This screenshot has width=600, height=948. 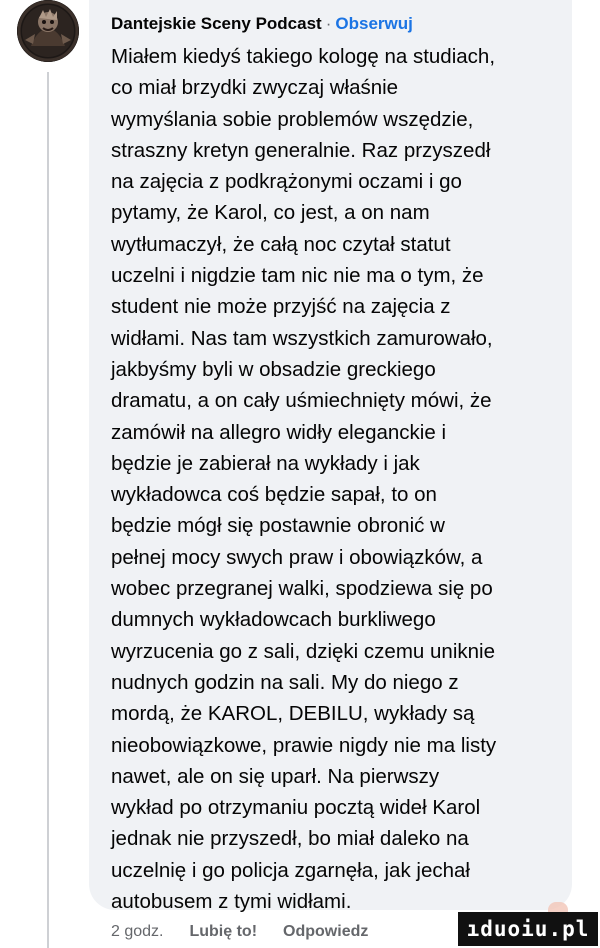 What do you see at coordinates (216, 23) in the screenshot?
I see `author-name: Dantejskie Sceny Podcast` at bounding box center [216, 23].